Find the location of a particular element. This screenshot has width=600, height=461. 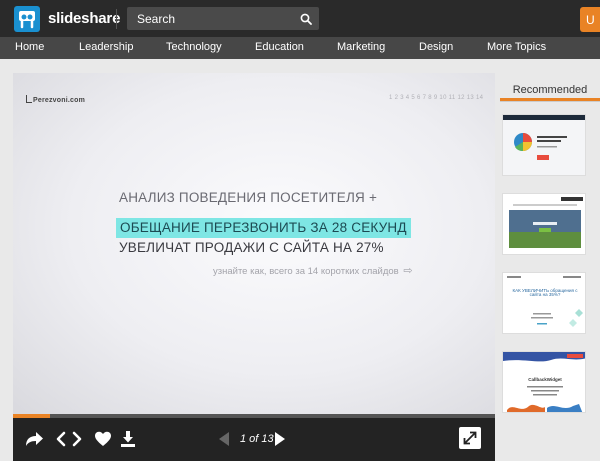

nav-item-leadership: Leadership is located at coordinates (106, 47).